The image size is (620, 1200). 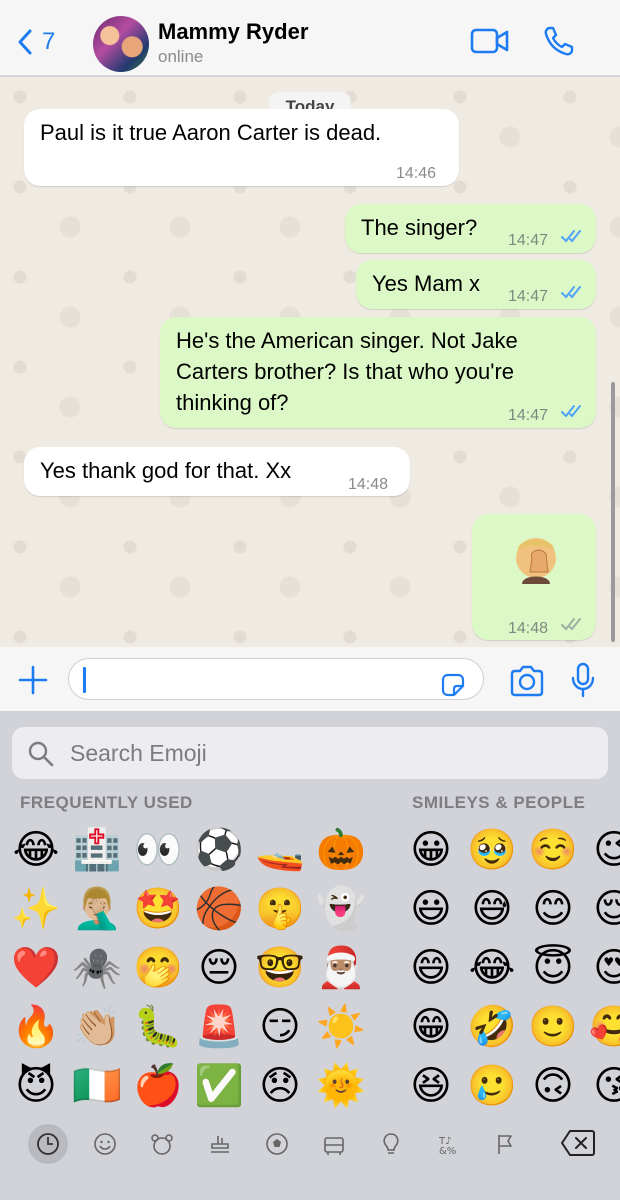 What do you see at coordinates (162, 1144) in the screenshot?
I see `animals-icon` at bounding box center [162, 1144].